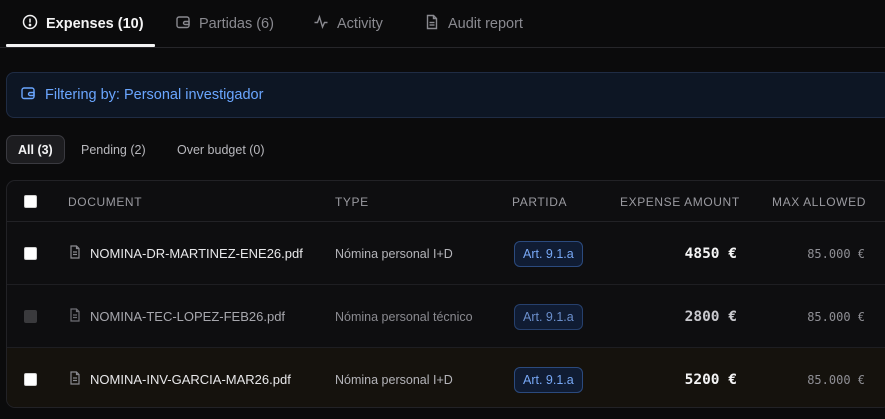 The width and height of the screenshot is (885, 419). I want to click on tab-activity: Activity, so click(348, 23).